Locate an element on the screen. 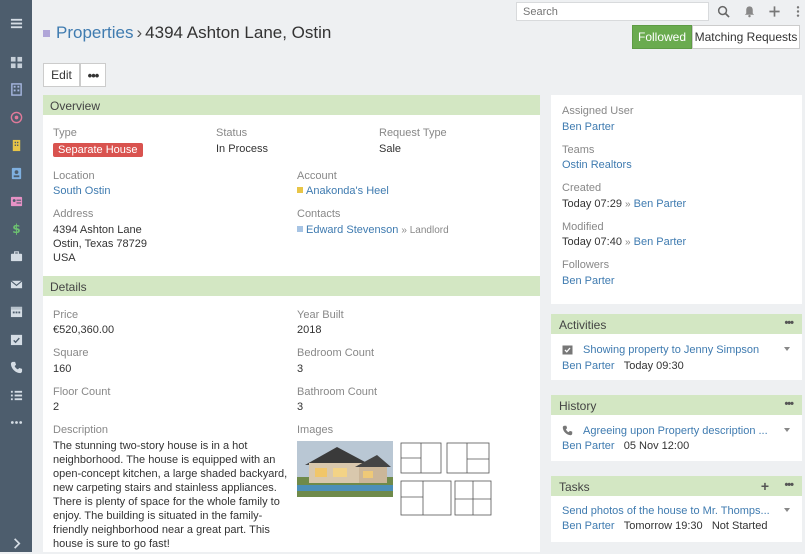 This screenshot has height=554, width=805. activities-header: Activities ••• is located at coordinates (676, 324).